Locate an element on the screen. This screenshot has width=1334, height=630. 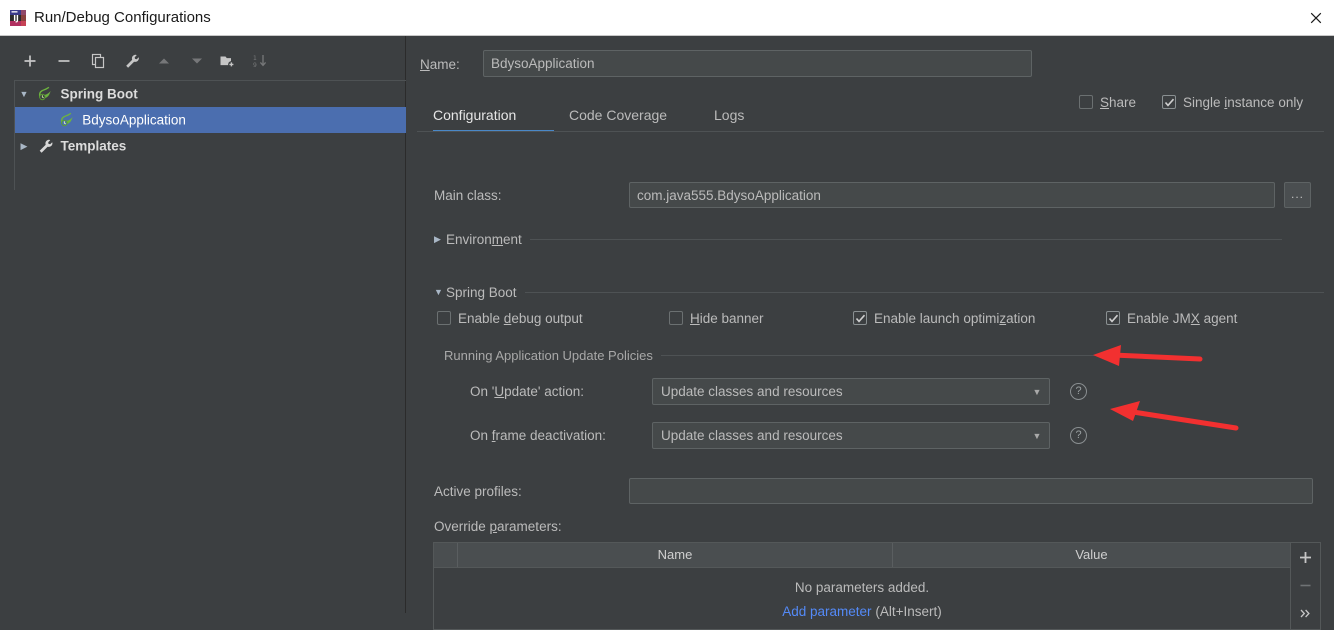
on-update-action-value: Update classes and resources is located at coordinates (752, 391).